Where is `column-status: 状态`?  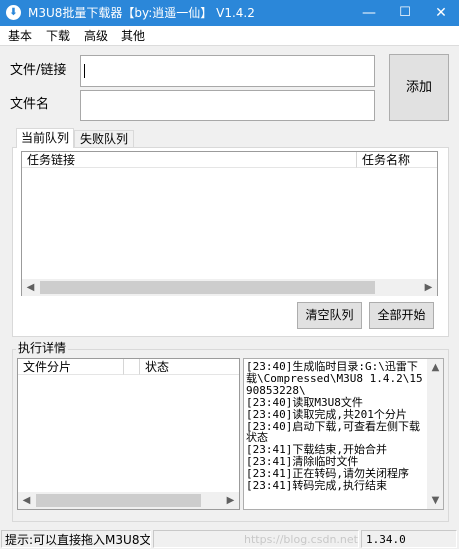
column-status: 状态 is located at coordinates (189, 367).